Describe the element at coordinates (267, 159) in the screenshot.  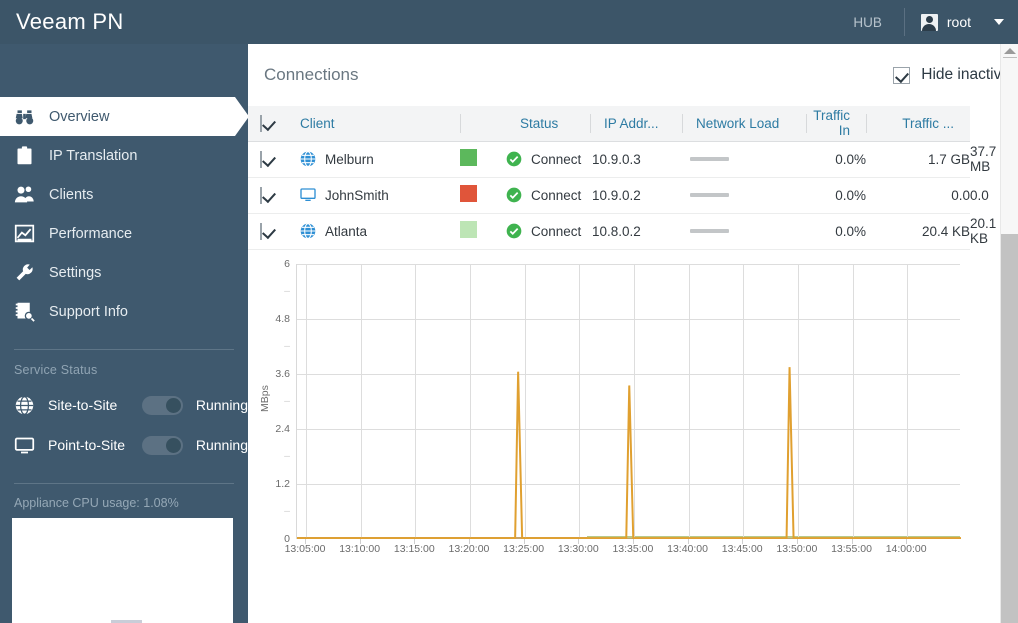
I see `row-select-cell` at that location.